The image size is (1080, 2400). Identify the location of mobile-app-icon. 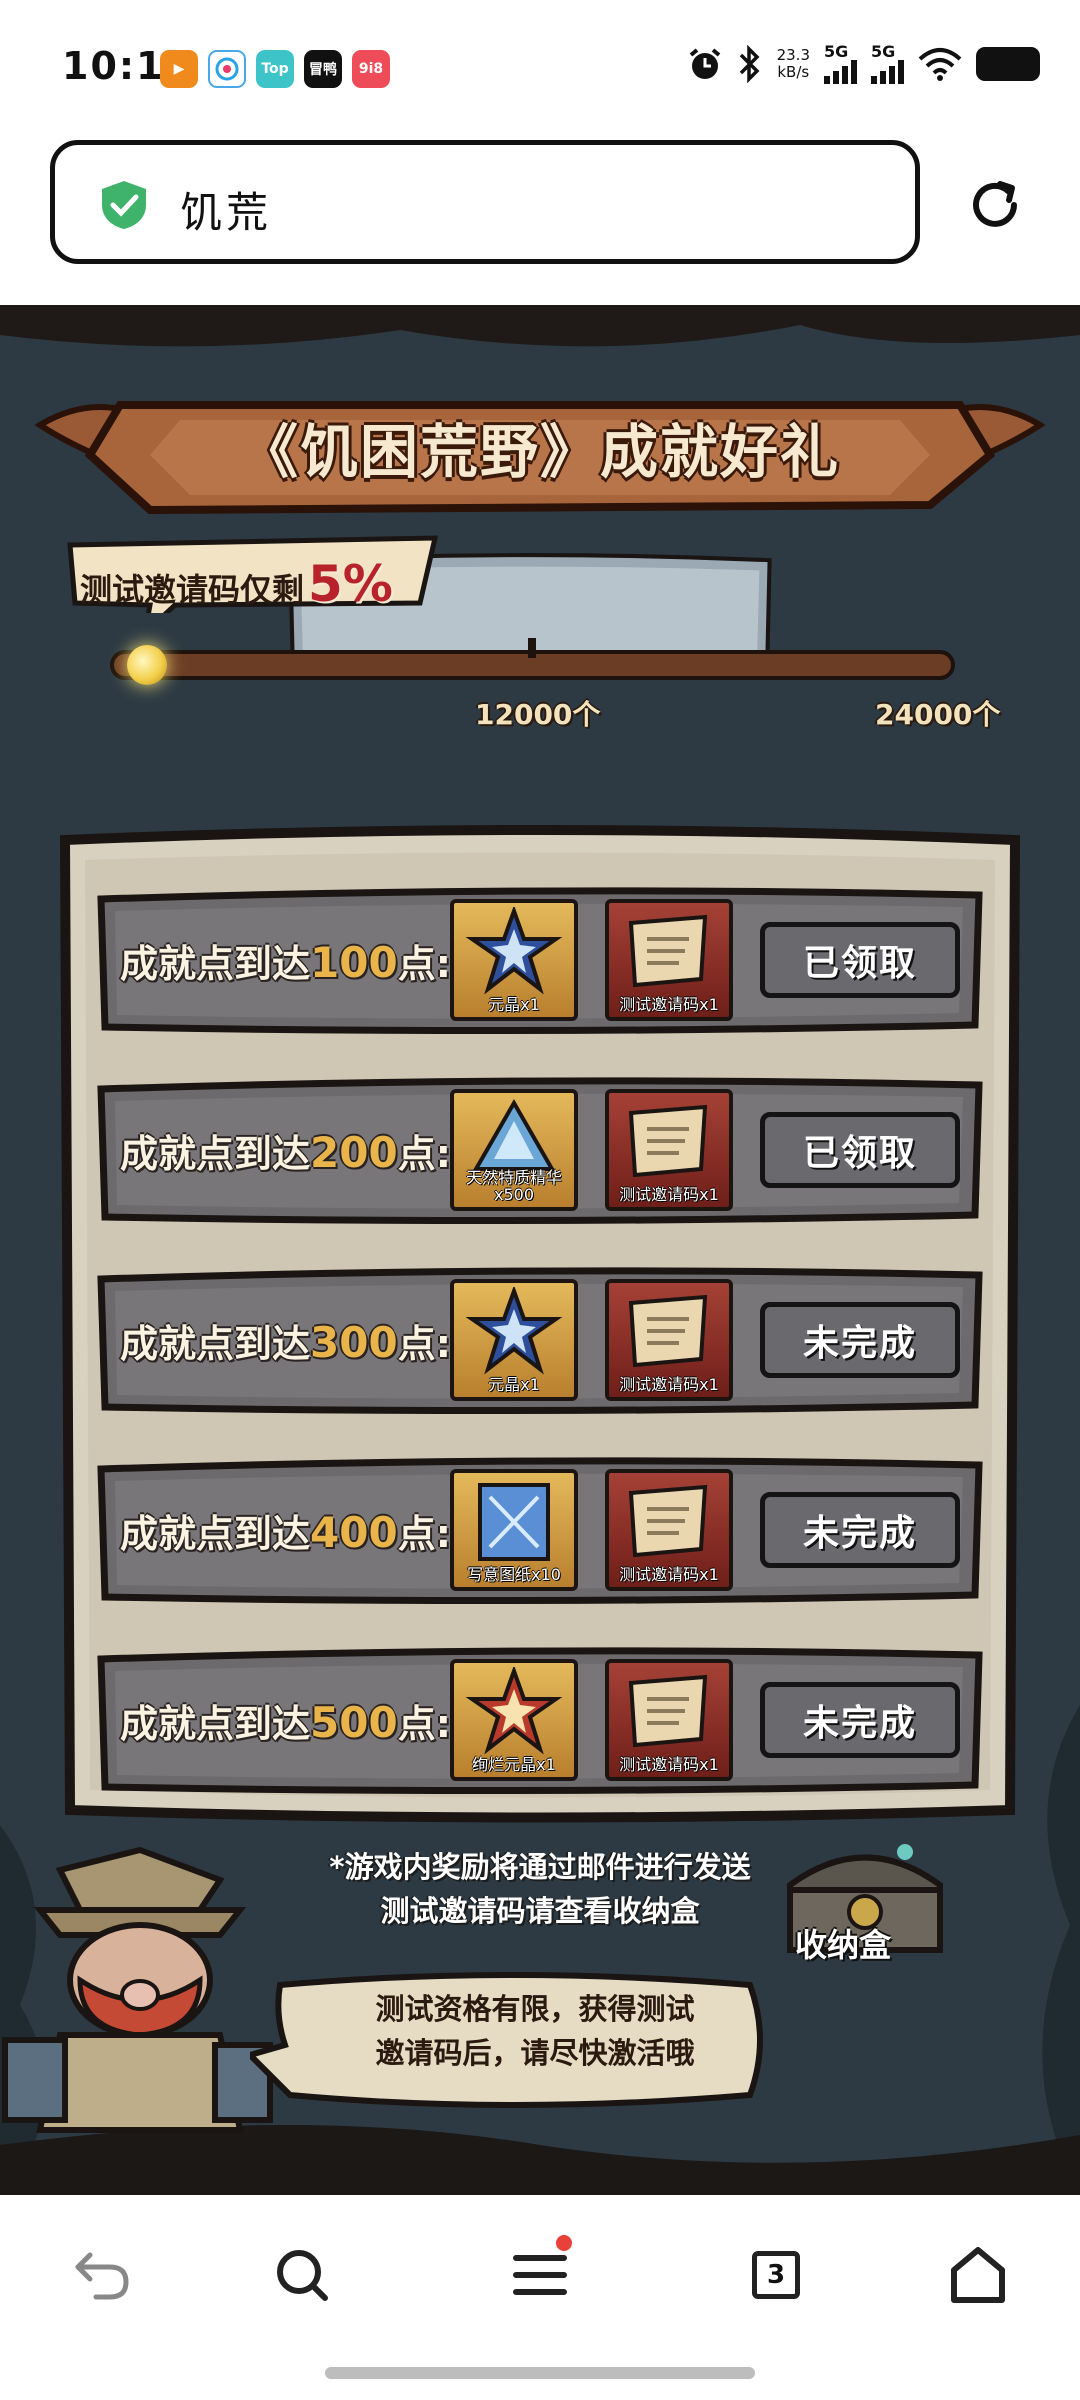
(227, 69).